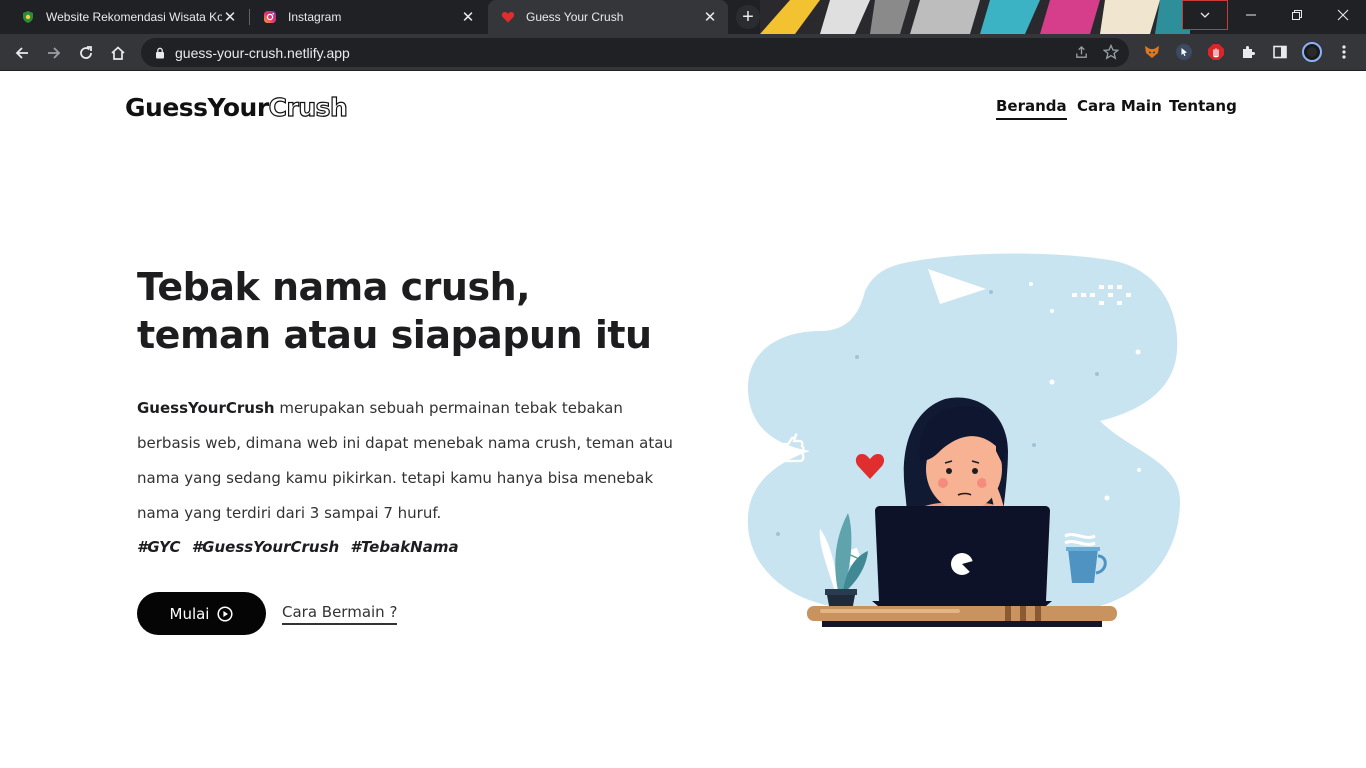 The height and width of the screenshot is (768, 1366). I want to click on browser-toolbar: guess-your-crush.netlify.app, so click(683, 52).